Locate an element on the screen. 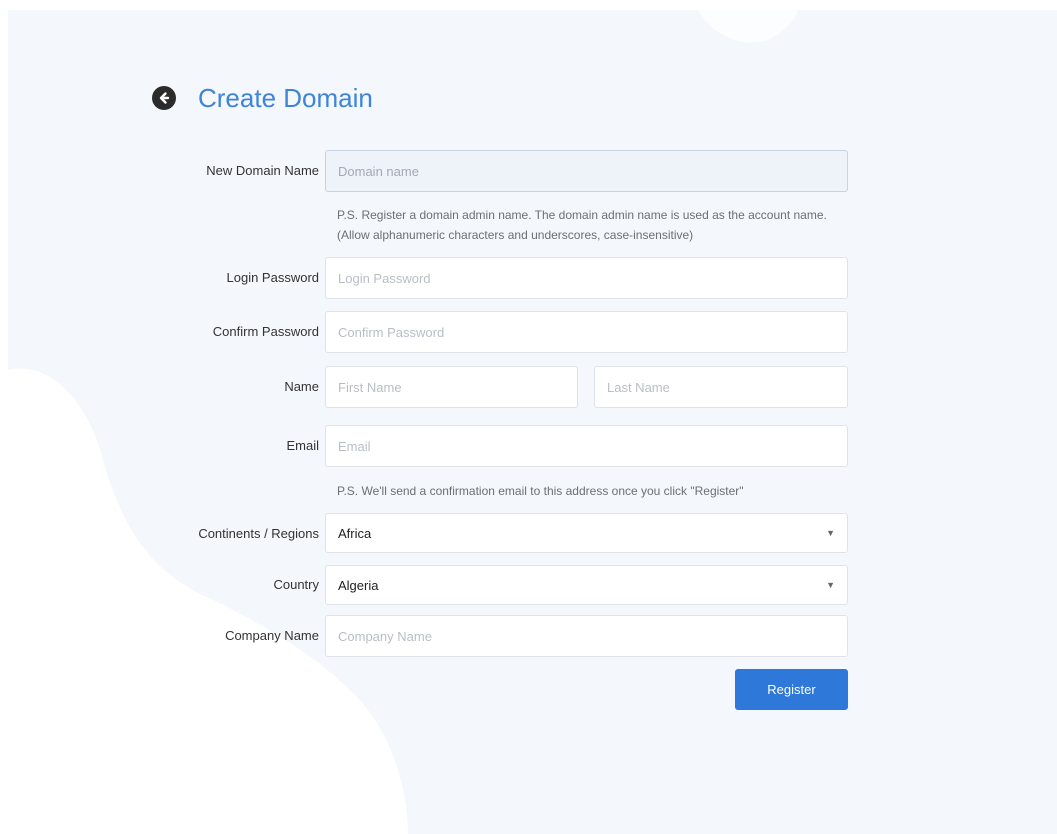  last-name-input is located at coordinates (721, 387).